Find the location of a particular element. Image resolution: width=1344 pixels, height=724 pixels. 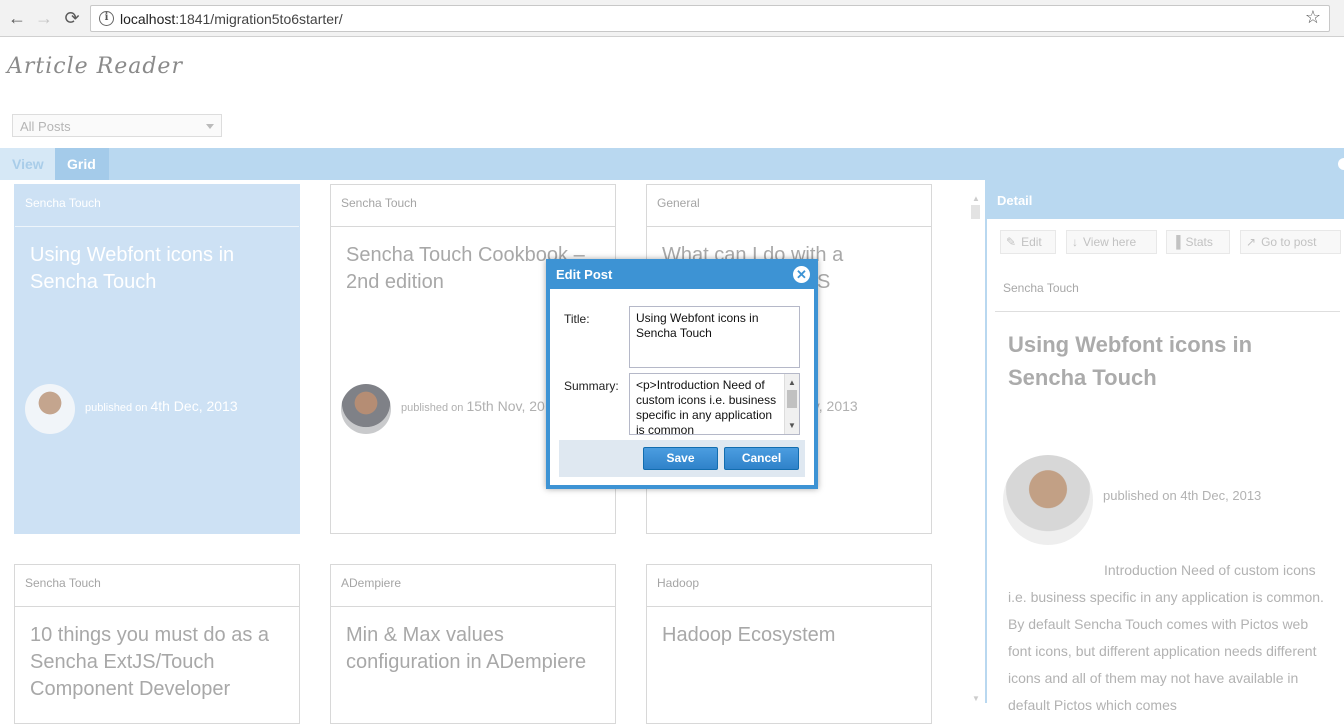

dropdown-arrow-icon is located at coordinates (210, 126).